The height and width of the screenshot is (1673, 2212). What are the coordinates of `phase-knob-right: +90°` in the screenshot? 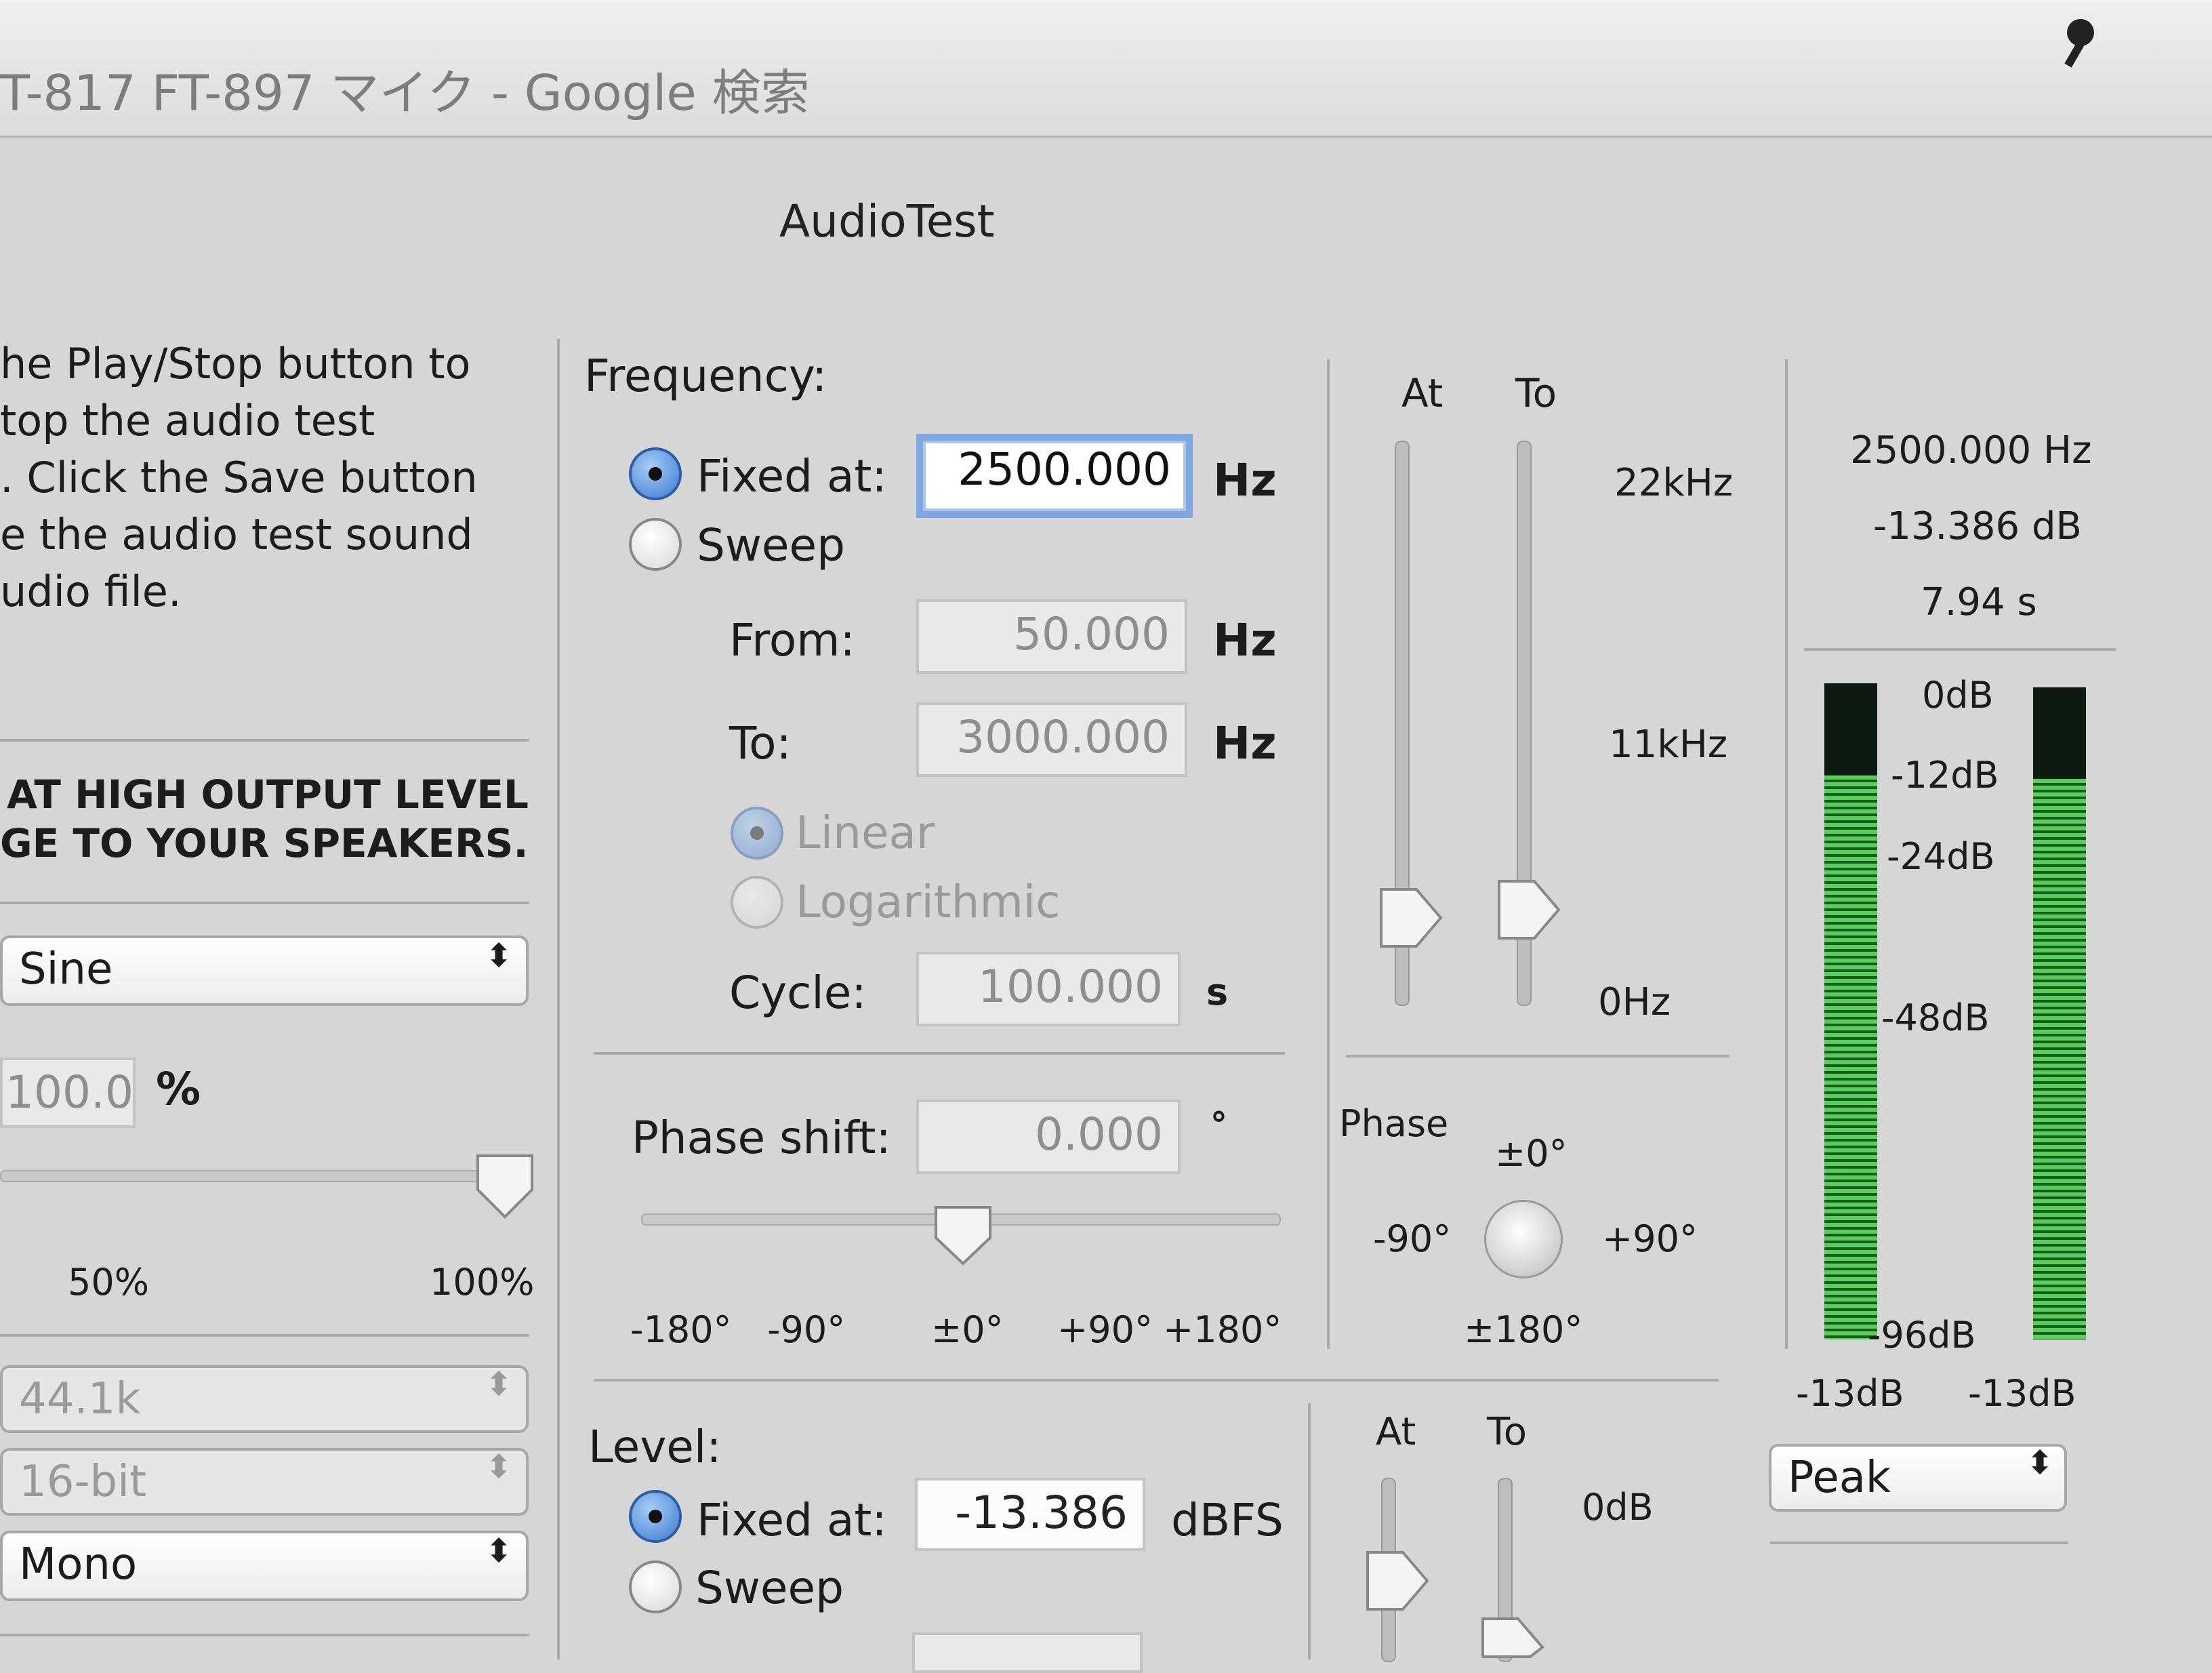 It's located at (1650, 1238).